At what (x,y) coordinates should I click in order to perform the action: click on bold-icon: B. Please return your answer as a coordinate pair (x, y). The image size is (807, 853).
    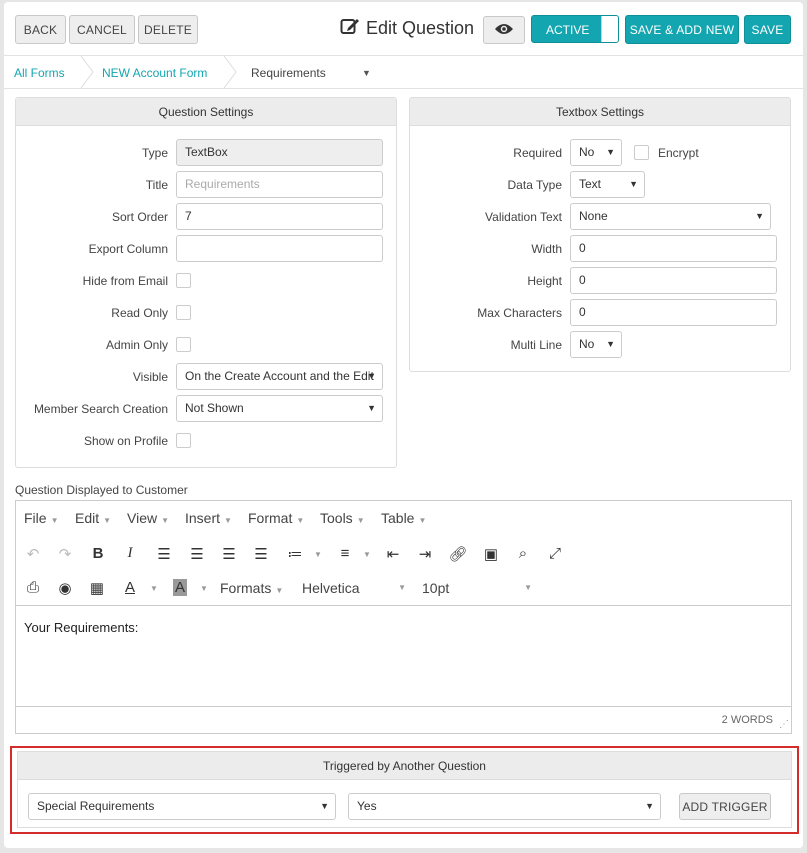
    Looking at the image, I should click on (98, 553).